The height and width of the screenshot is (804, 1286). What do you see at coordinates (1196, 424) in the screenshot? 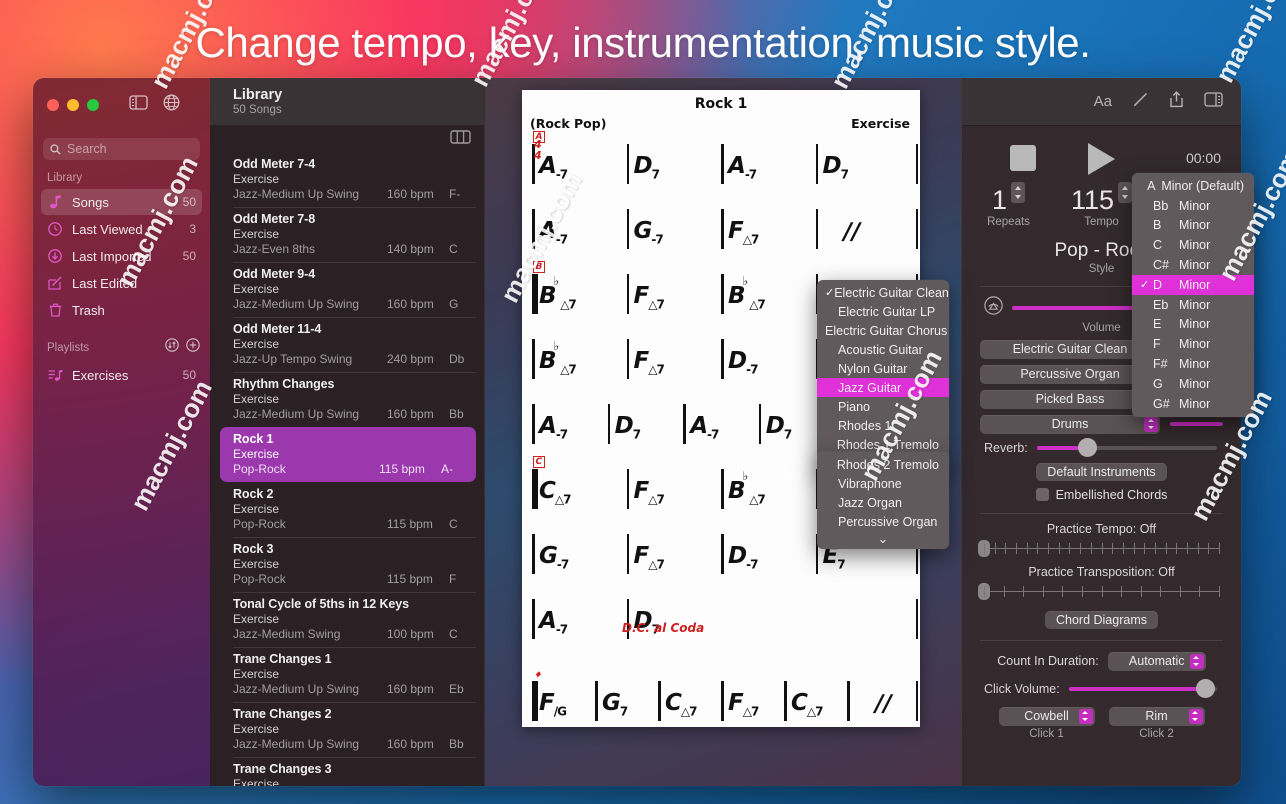
I see `instrument-volume-slider` at bounding box center [1196, 424].